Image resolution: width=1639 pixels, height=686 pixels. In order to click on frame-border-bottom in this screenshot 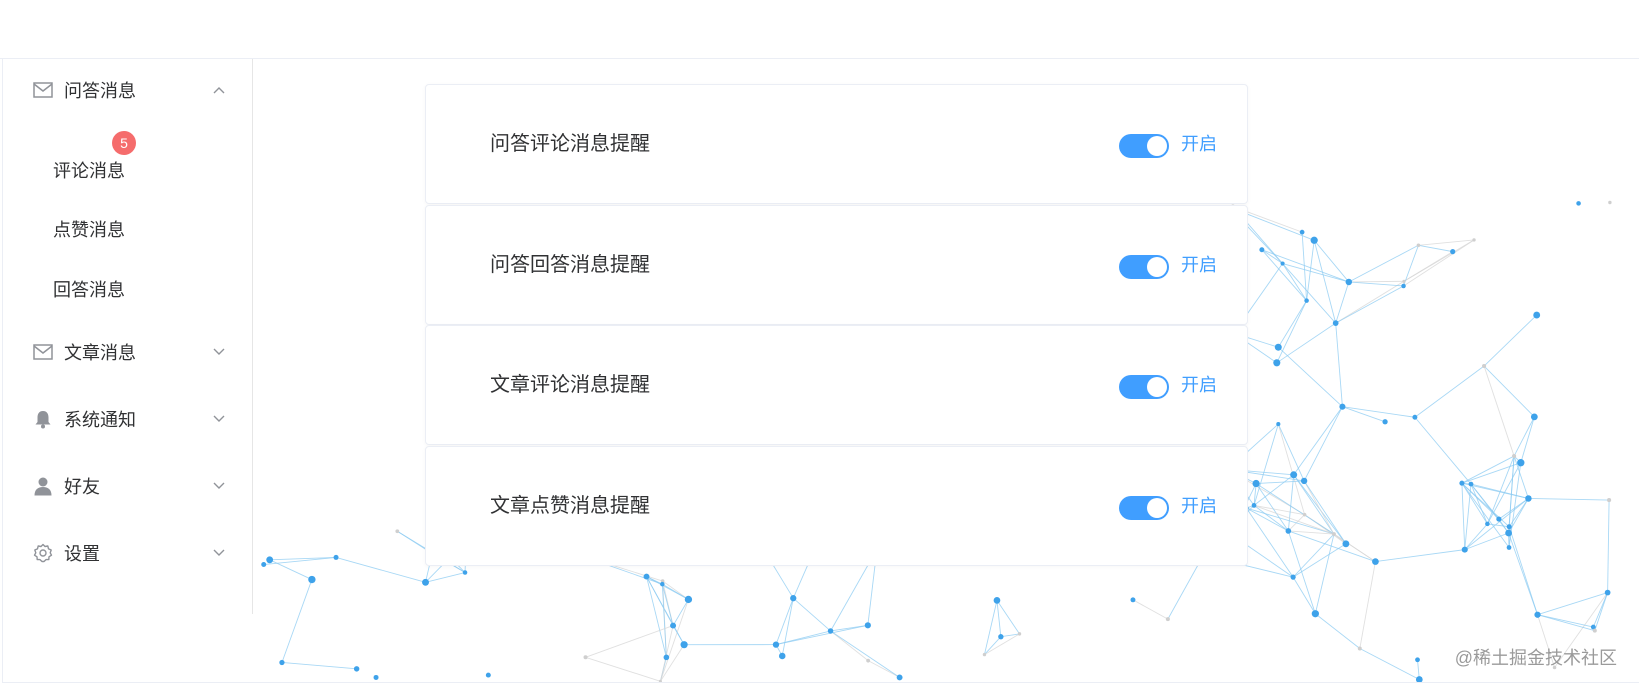, I will do `click(820, 682)`.